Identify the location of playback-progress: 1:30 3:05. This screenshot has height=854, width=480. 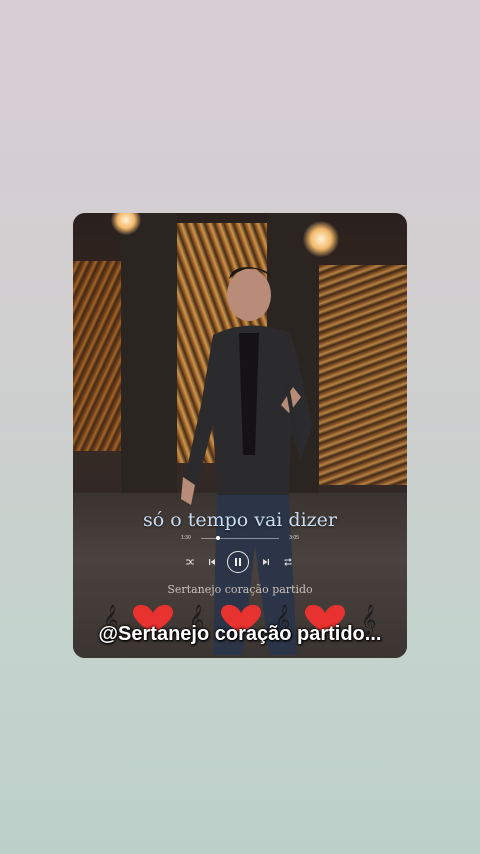
(240, 540).